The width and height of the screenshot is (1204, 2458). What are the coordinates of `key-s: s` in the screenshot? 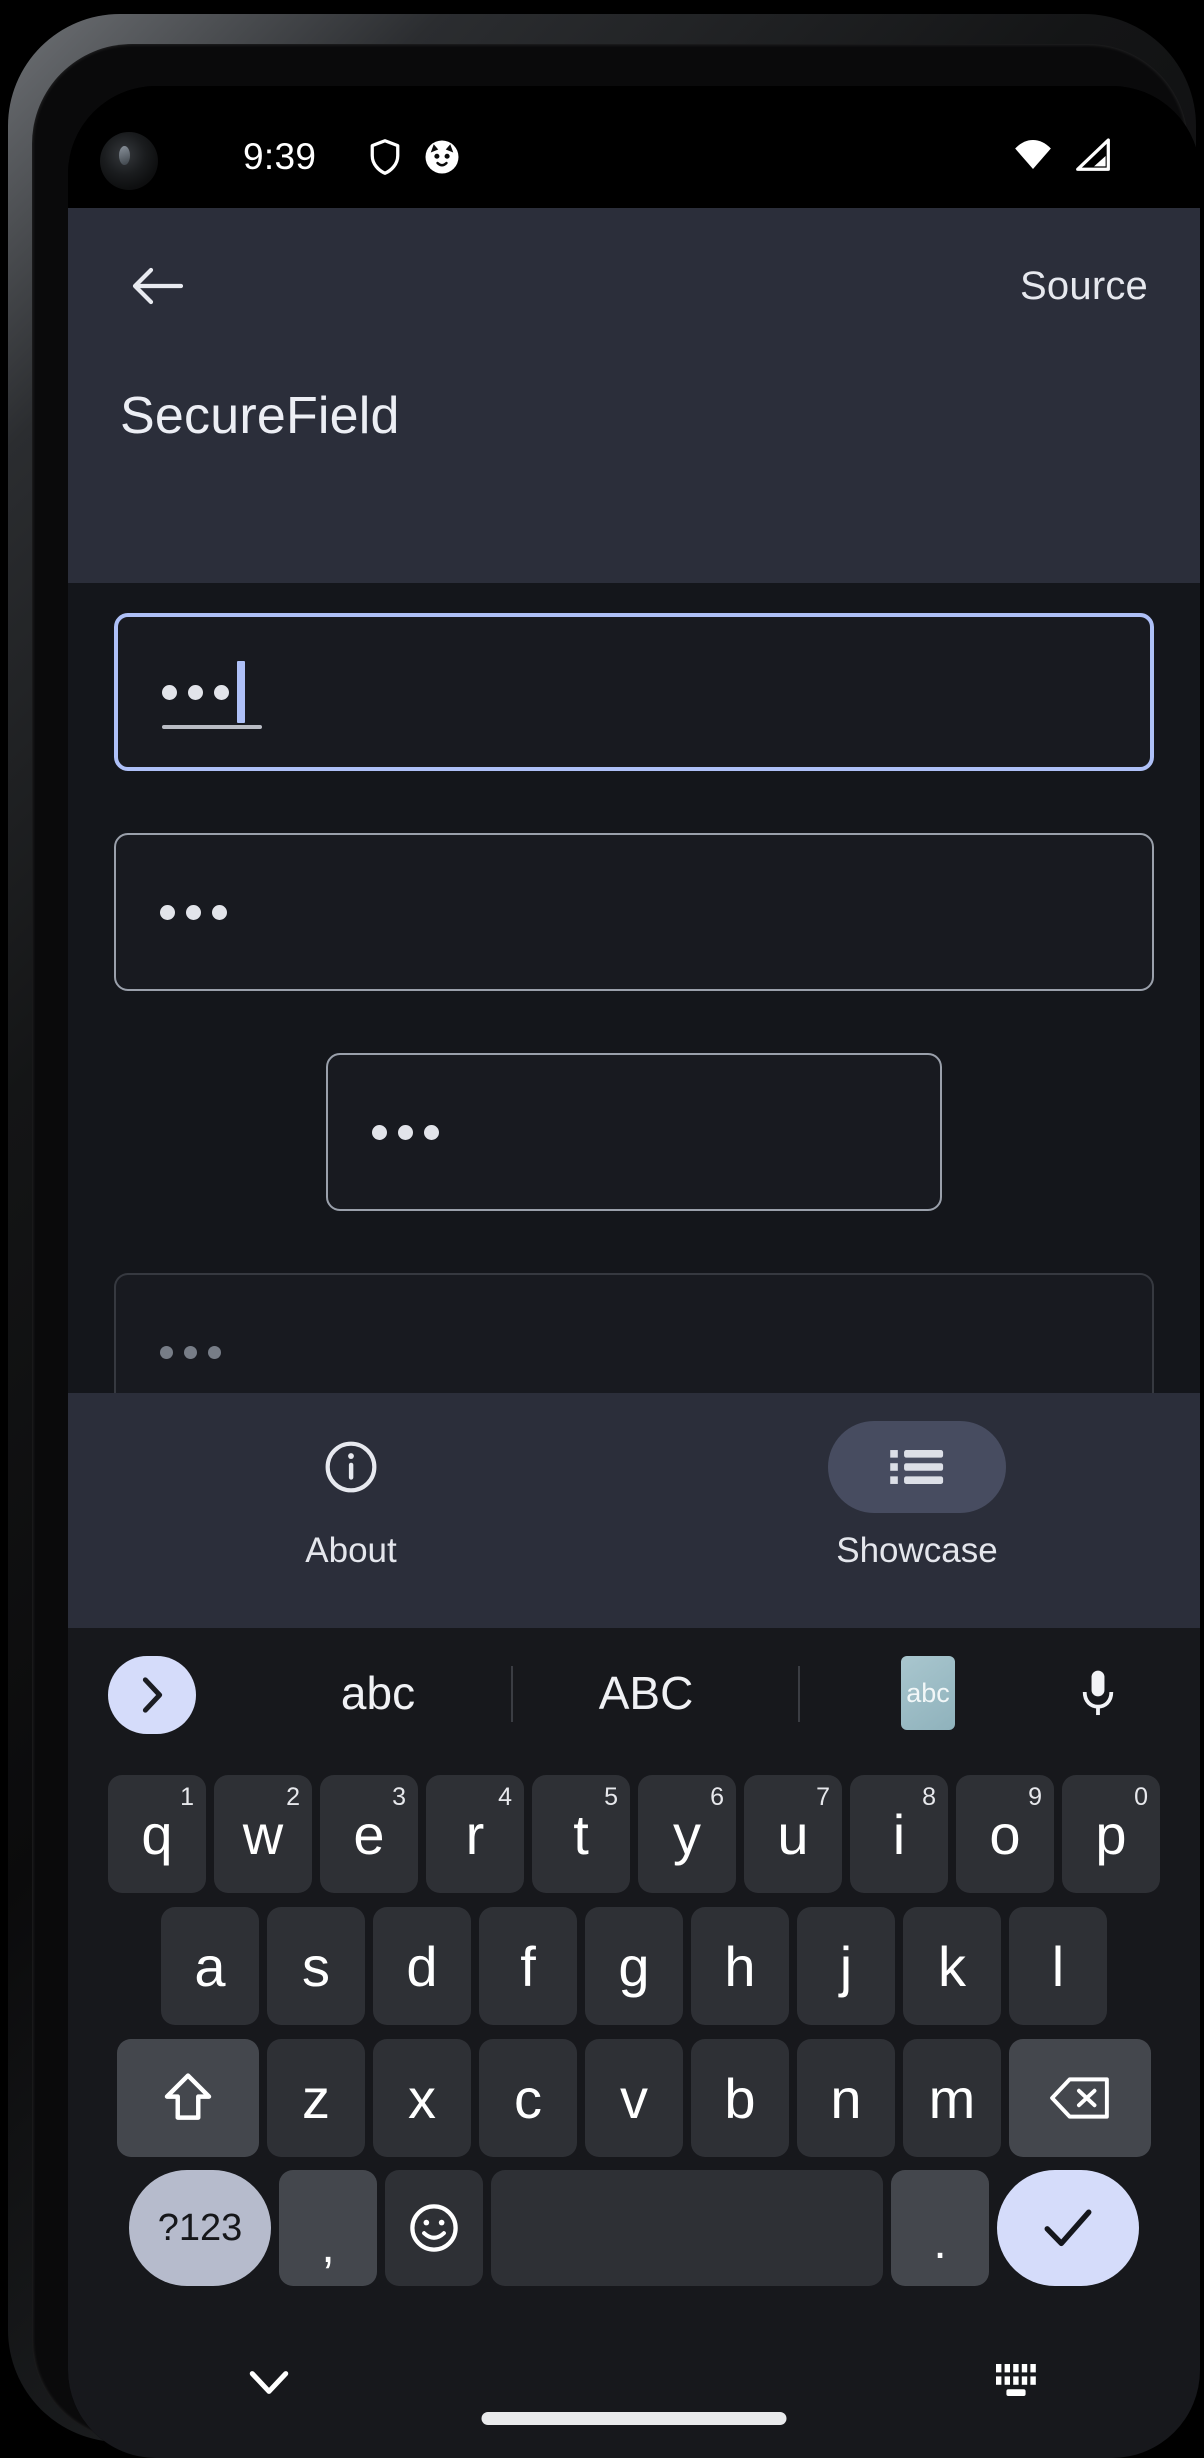 It's located at (316, 1966).